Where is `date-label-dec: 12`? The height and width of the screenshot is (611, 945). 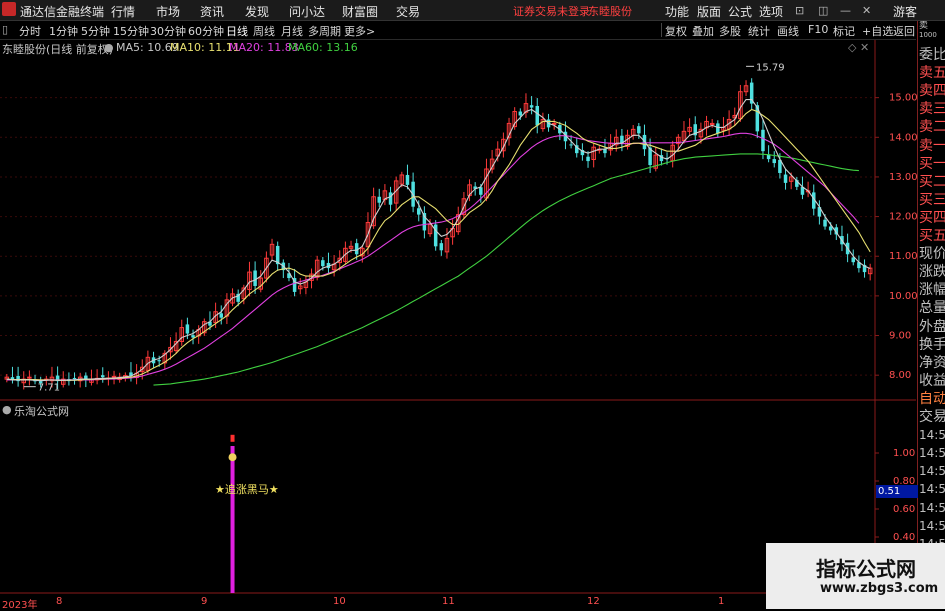 date-label-dec: 12 is located at coordinates (593, 601).